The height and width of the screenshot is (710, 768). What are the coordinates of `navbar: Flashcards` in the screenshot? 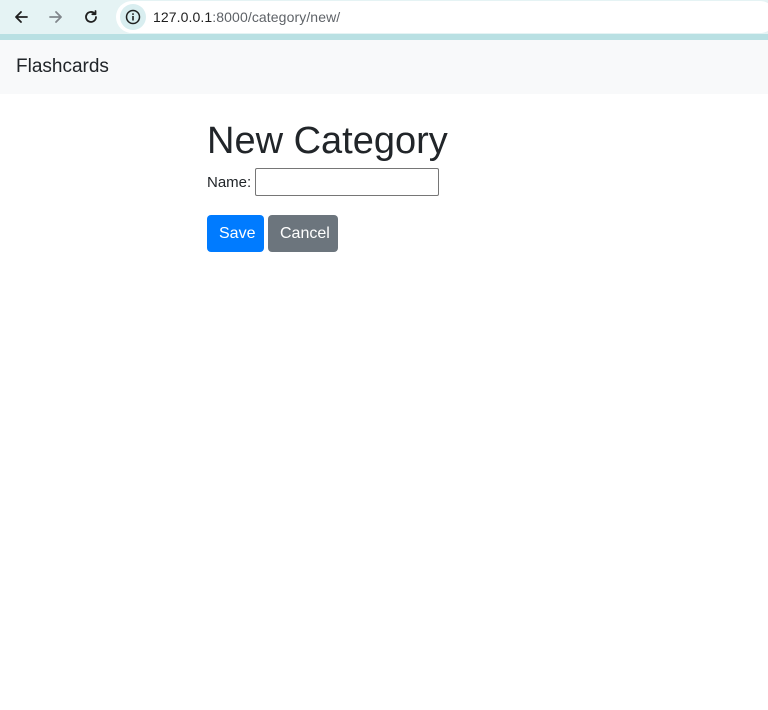 It's located at (384, 67).